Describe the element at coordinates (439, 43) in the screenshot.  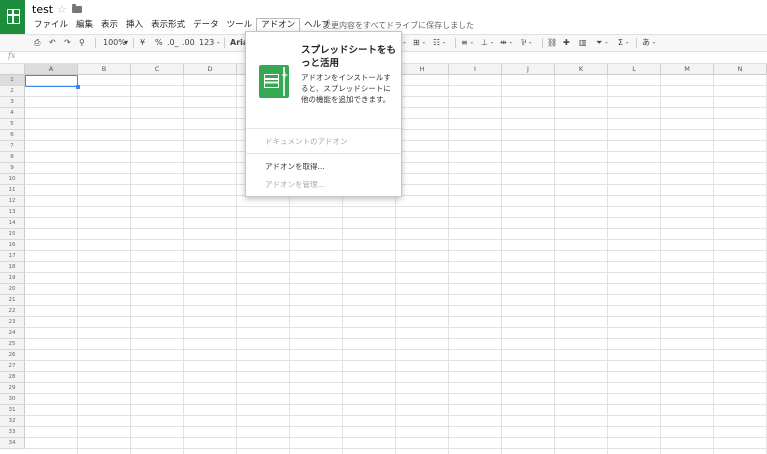
I see `merge-cells-icon: ☷ -` at that location.